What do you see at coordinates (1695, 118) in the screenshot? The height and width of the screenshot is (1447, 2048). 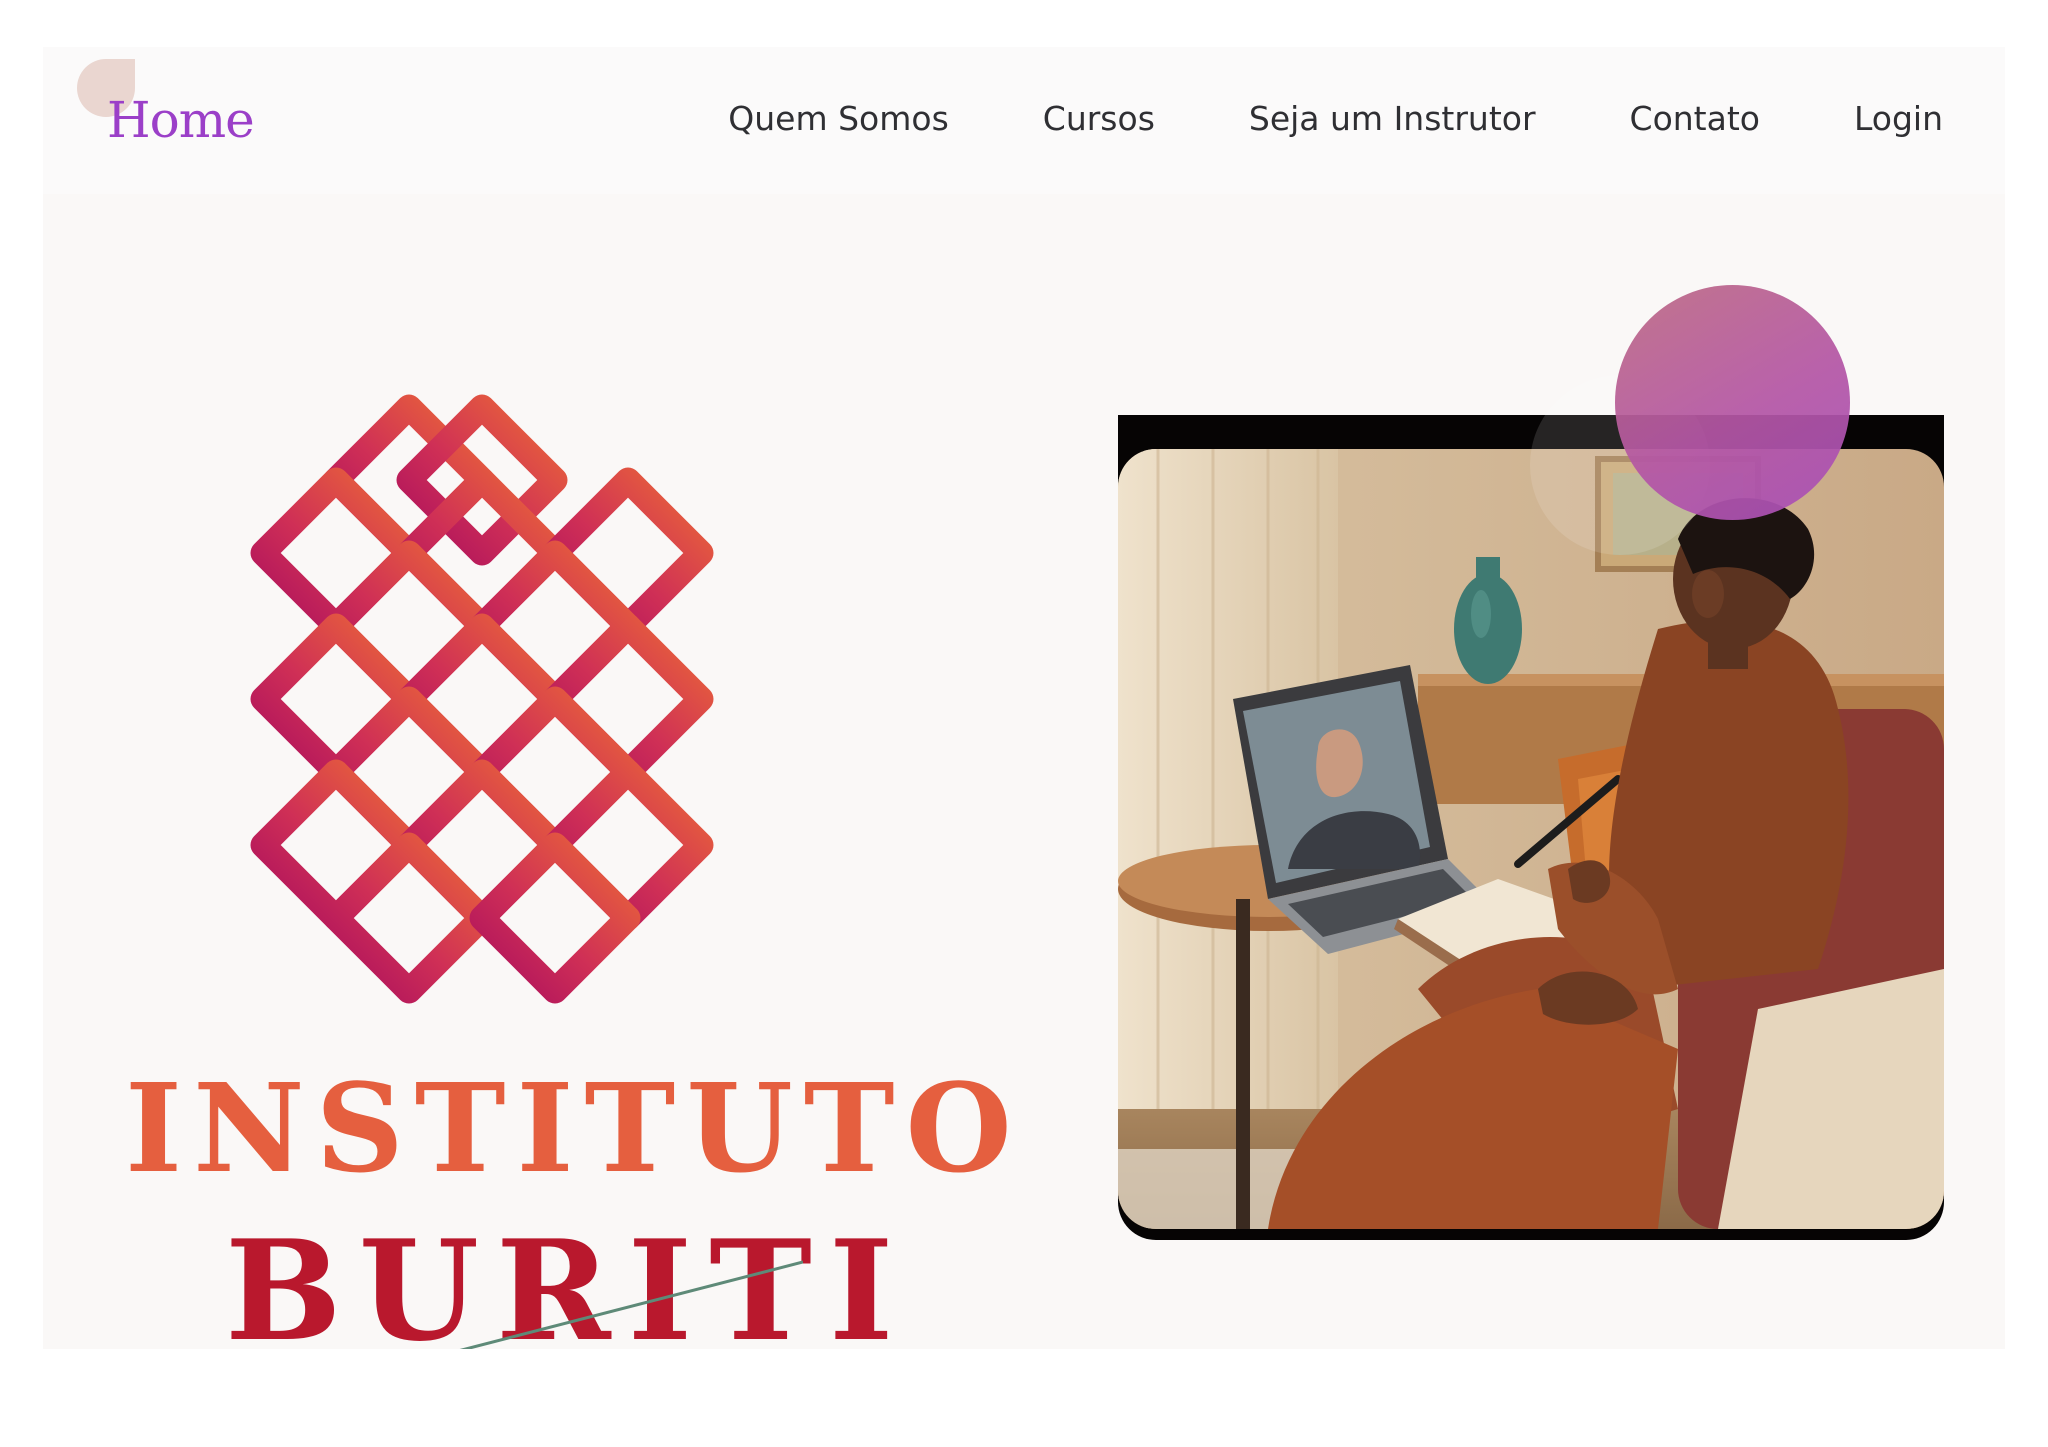 I see `nav-link-contato: Contato` at bounding box center [1695, 118].